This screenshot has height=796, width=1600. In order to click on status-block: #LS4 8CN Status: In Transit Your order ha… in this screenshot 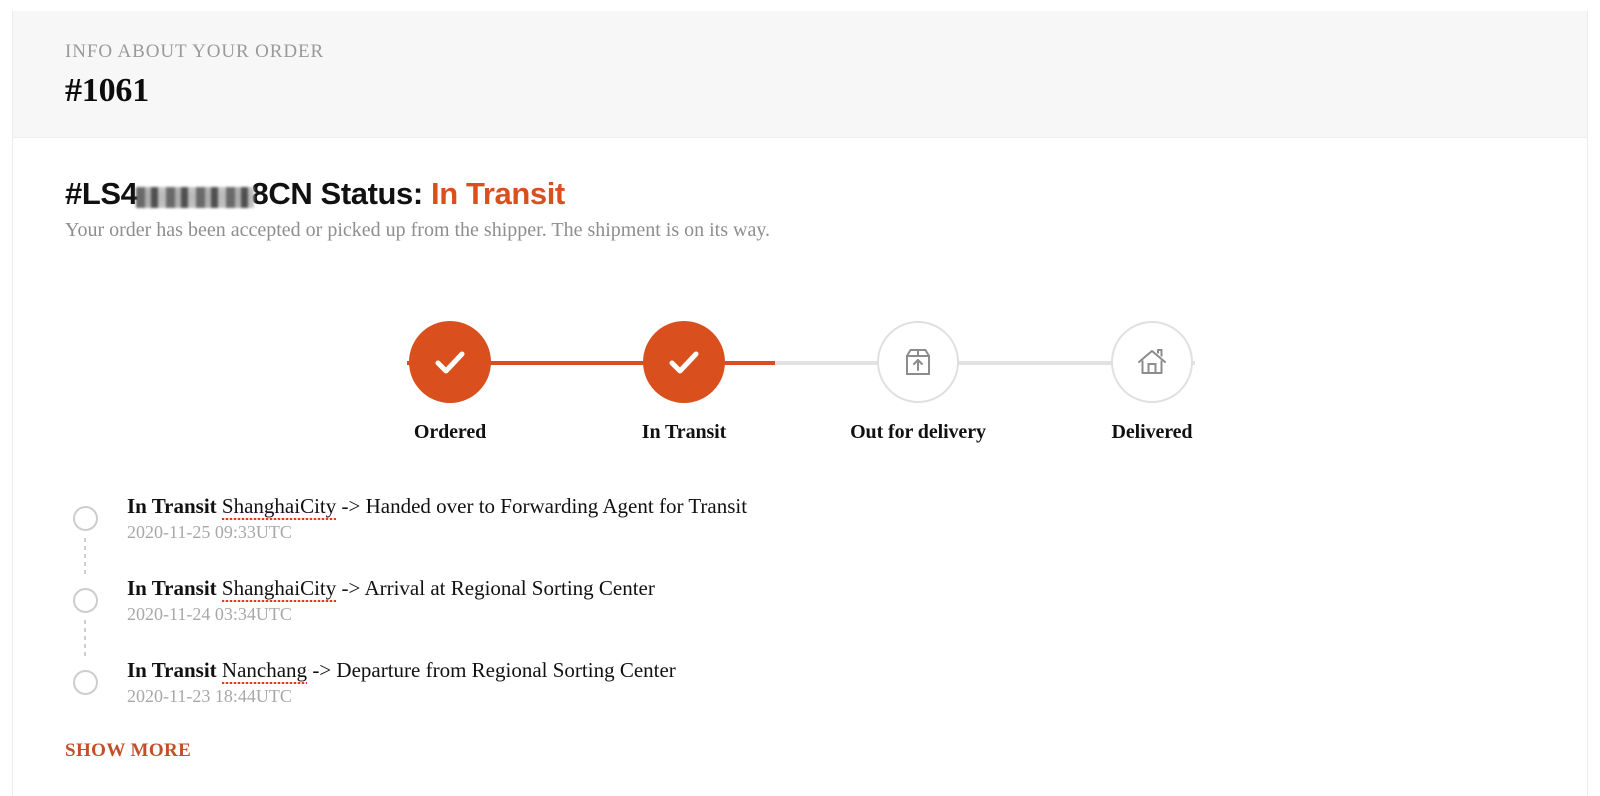, I will do `click(765, 209)`.